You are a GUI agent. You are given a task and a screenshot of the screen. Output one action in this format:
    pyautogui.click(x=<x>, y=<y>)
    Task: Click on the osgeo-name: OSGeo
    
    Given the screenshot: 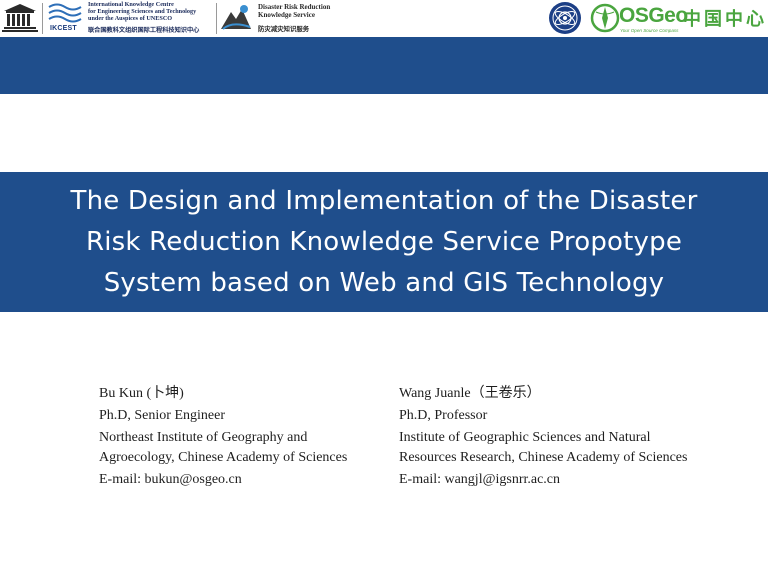 What is the action you would take?
    pyautogui.click(x=653, y=15)
    